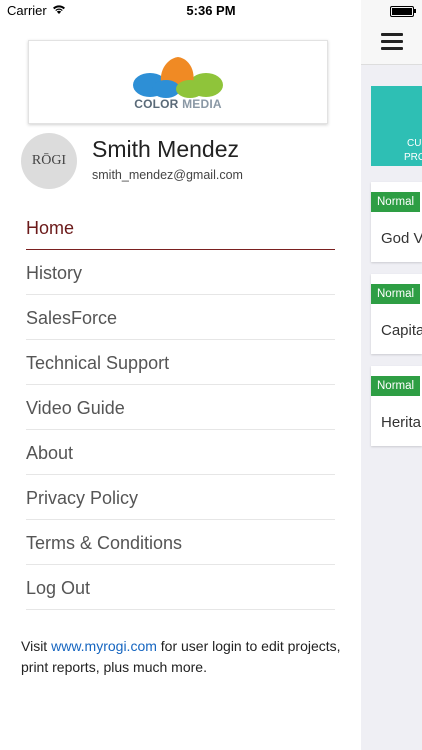 The width and height of the screenshot is (422, 750). I want to click on company-logo: COLOR MEDIA, so click(178, 82).